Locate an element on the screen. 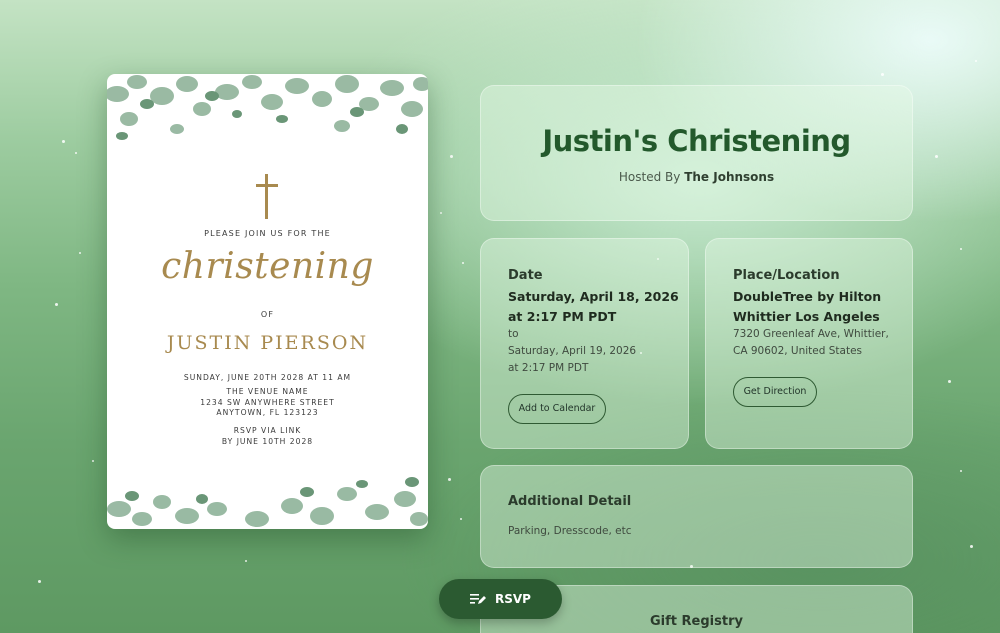 The image size is (1000, 633). start-time: at 2:17 PM PDT is located at coordinates (562, 316).